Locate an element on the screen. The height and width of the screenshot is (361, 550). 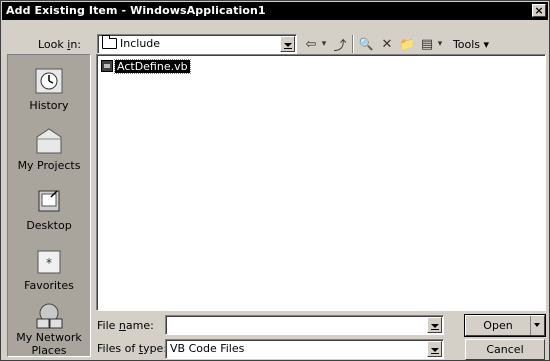
desktop-icon is located at coordinates (49, 201).